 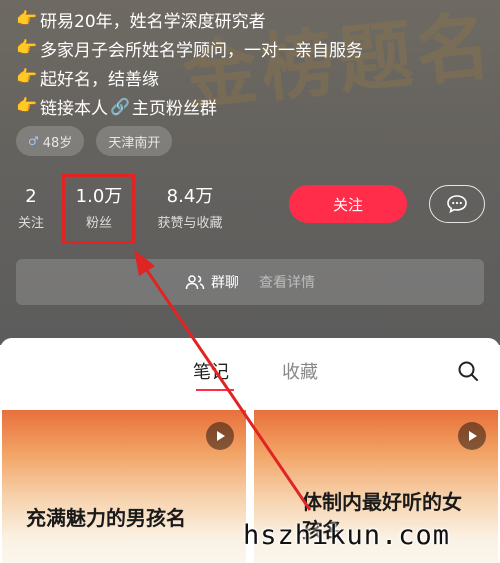 I want to click on location-text: 天津南开, so click(x=134, y=143).